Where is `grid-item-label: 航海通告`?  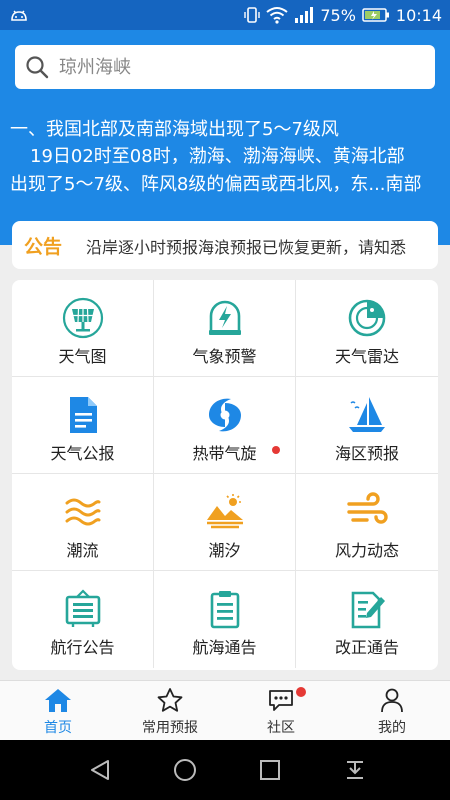
grid-item-label: 航海通告 is located at coordinates (224, 647).